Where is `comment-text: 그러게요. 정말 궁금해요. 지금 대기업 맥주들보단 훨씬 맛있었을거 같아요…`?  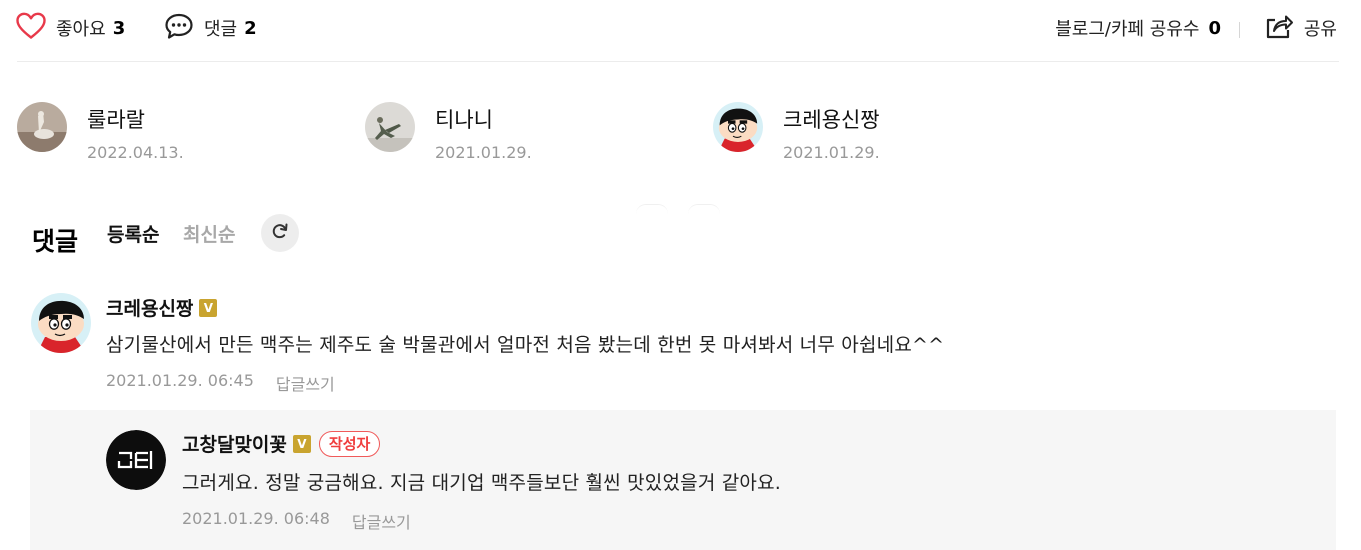
comment-text: 그러게요. 정말 궁금해요. 지금 대기업 맥주들보단 훨씬 맛있었을거 같아요… is located at coordinates (482, 483).